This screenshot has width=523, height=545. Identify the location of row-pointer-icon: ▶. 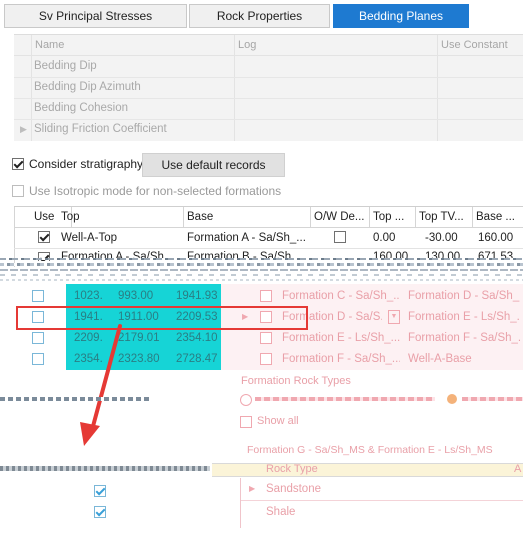
(252, 488).